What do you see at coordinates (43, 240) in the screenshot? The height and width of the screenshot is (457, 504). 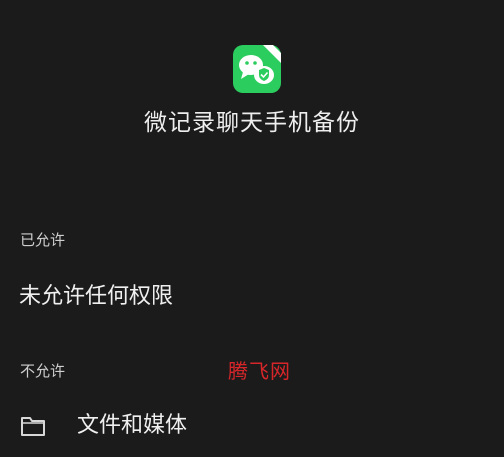 I see `section-header-allowed: 已允许` at bounding box center [43, 240].